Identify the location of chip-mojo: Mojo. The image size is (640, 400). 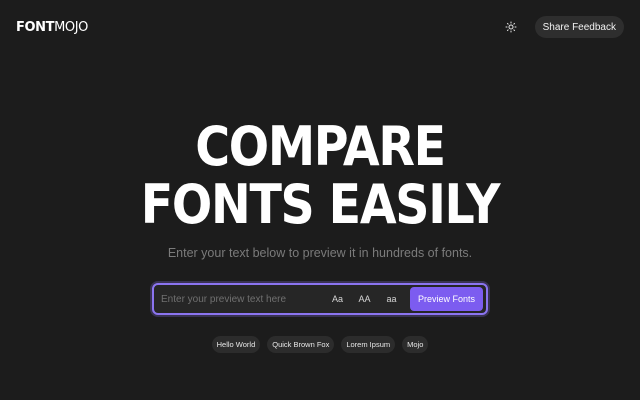
(415, 344).